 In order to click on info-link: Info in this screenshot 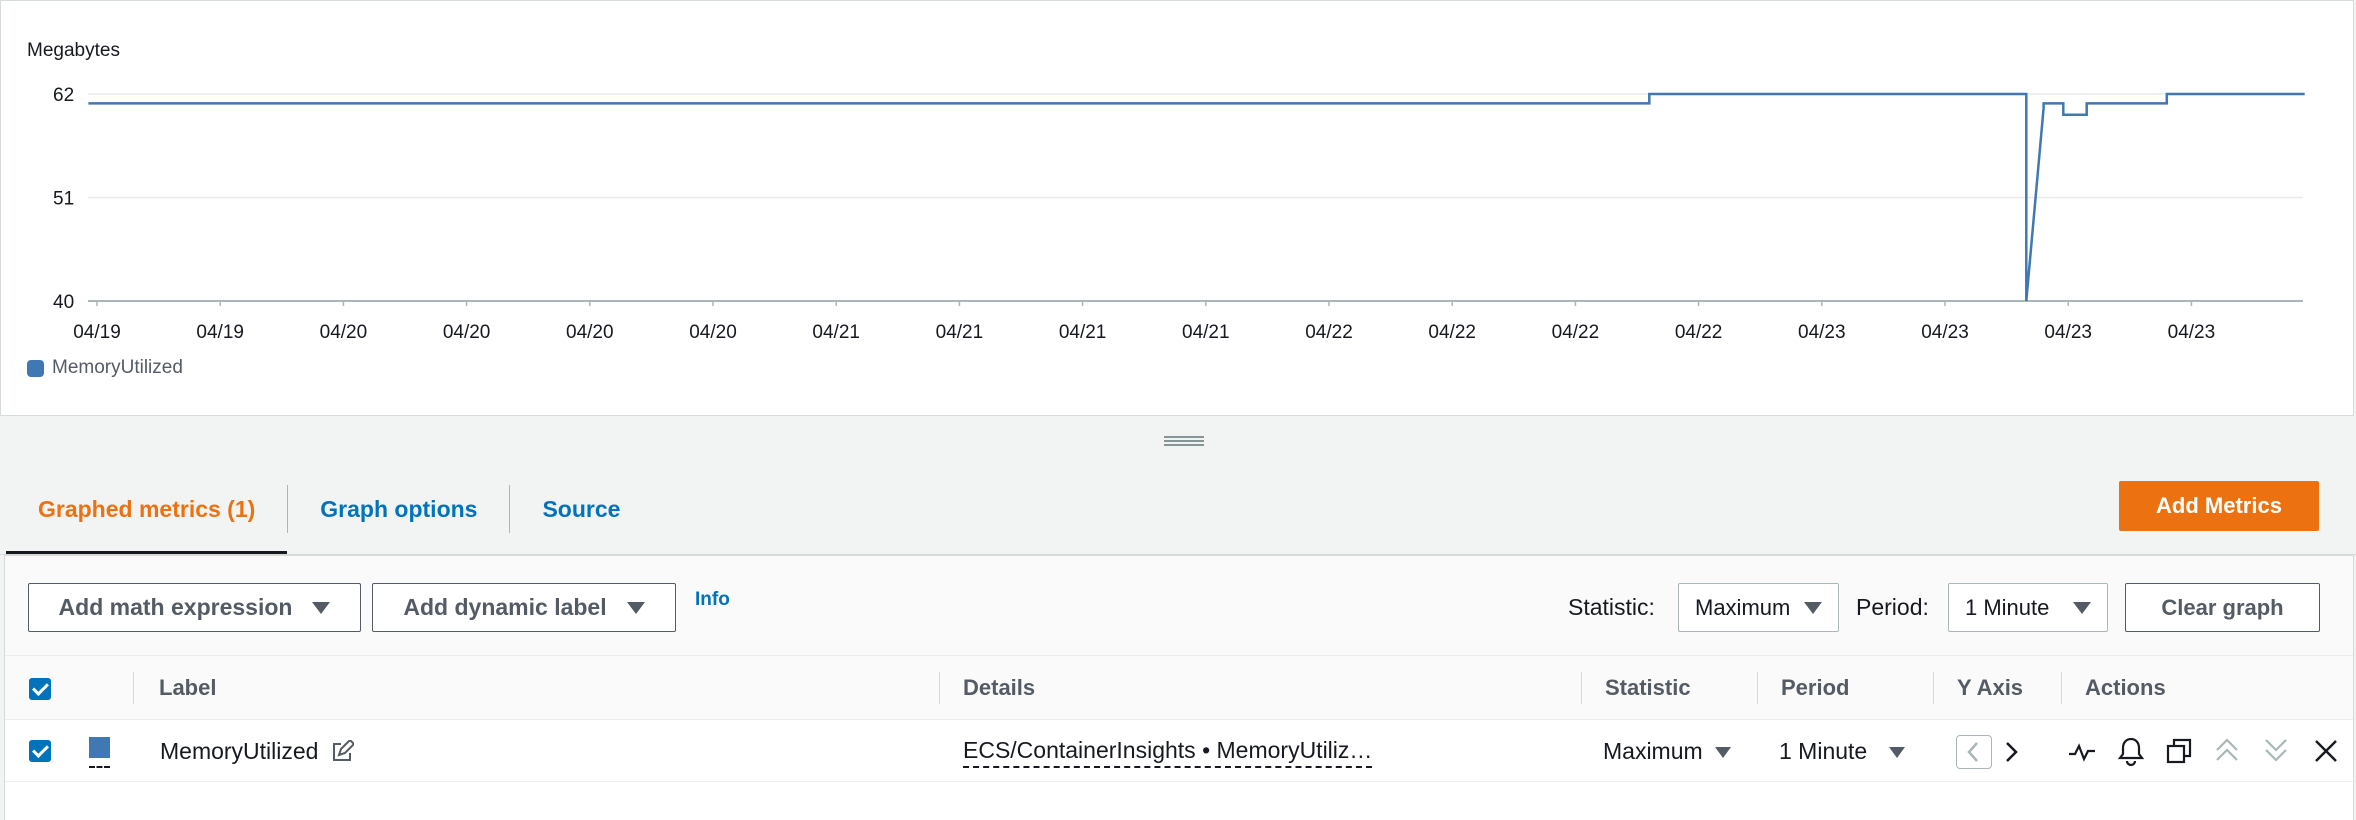, I will do `click(712, 600)`.